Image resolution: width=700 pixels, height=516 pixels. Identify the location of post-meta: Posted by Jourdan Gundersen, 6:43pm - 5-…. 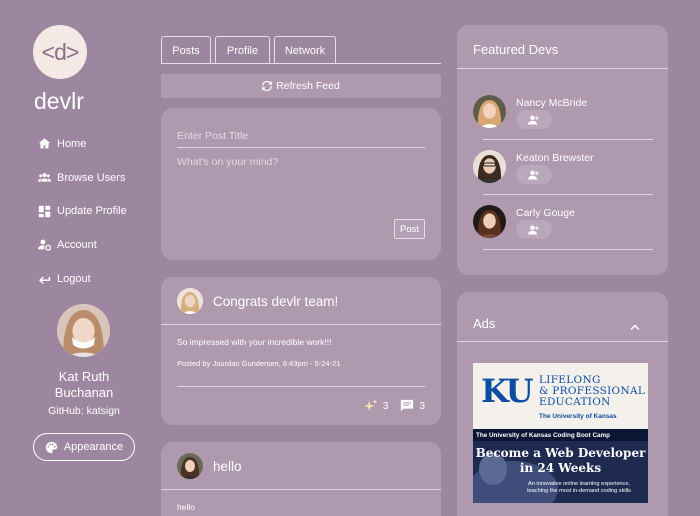
(259, 363).